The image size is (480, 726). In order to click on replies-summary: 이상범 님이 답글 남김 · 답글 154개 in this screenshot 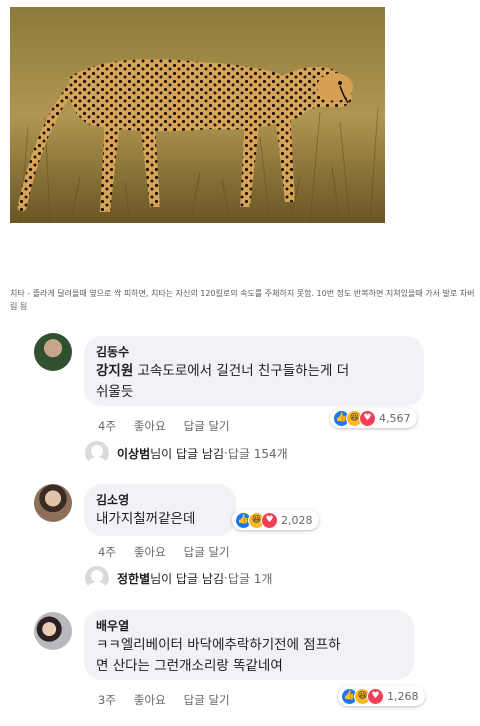, I will do `click(186, 453)`.